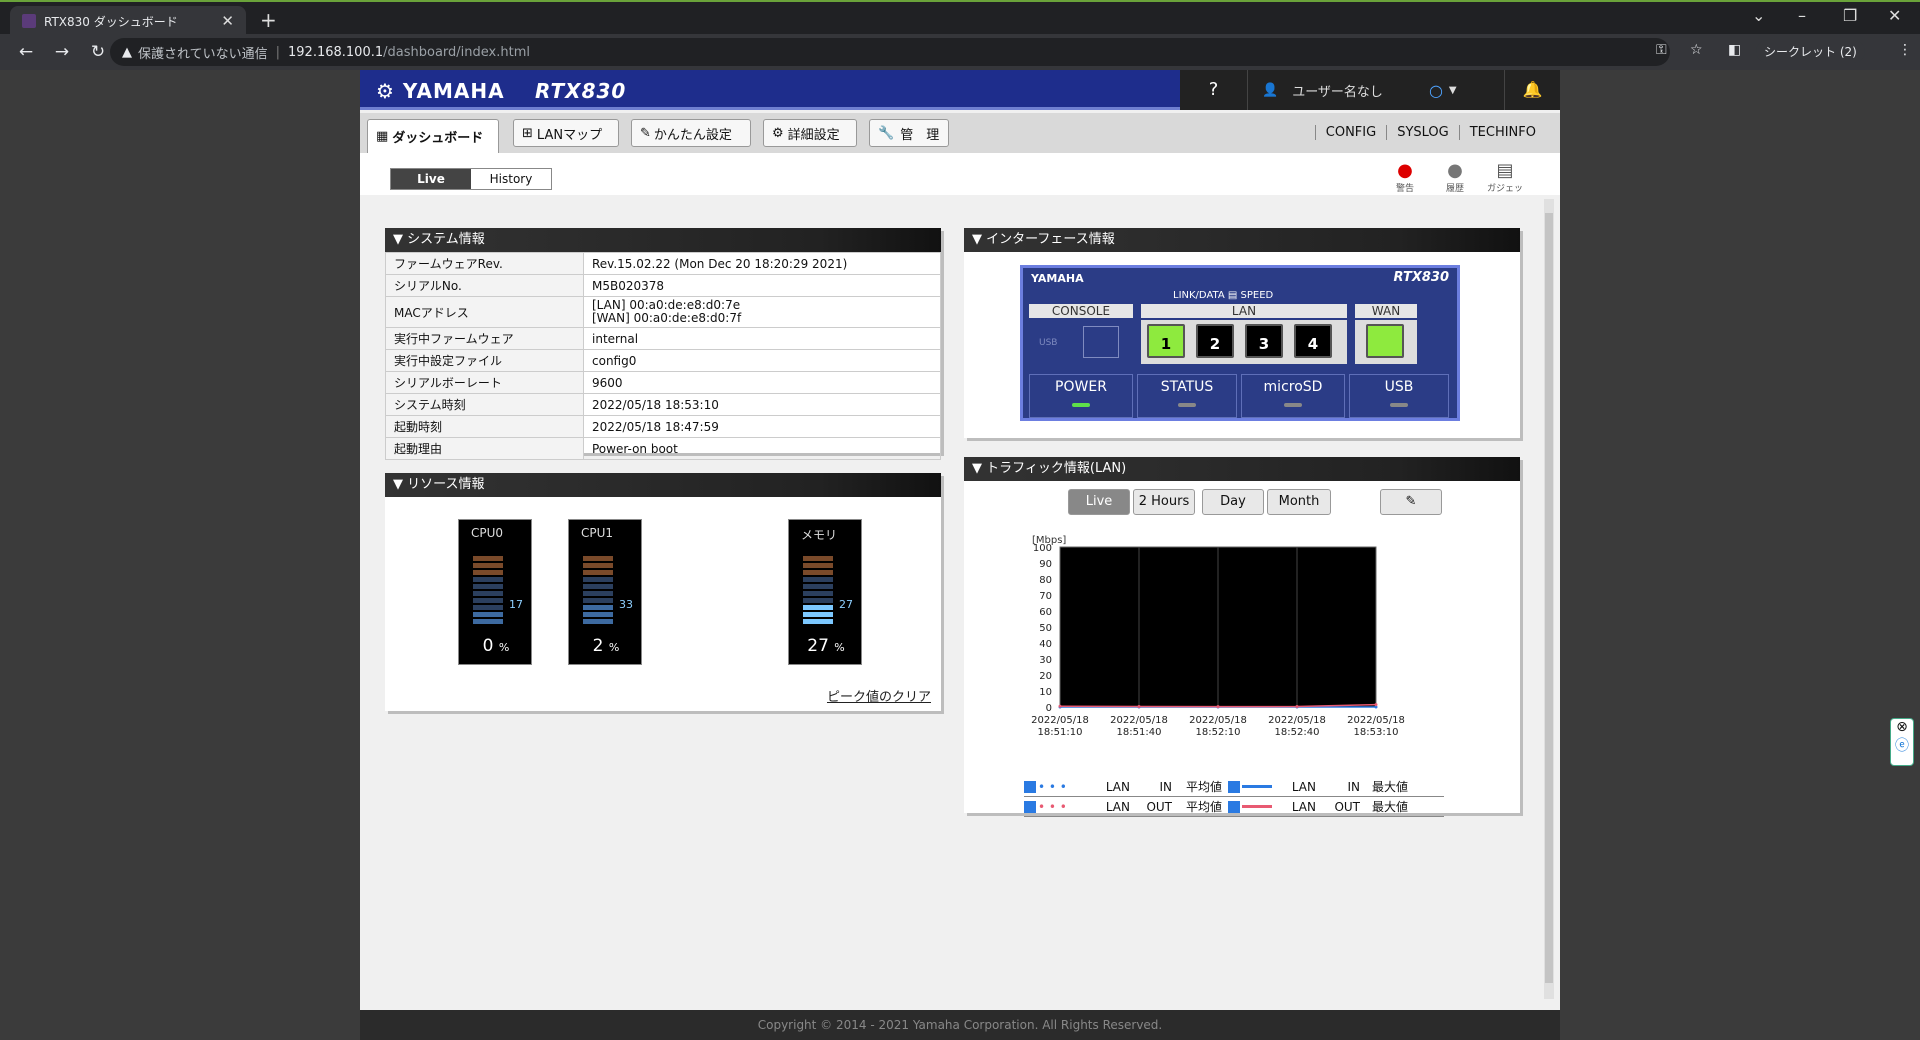 This screenshot has height=1040, width=1920. I want to click on tab-search-icon: ⌄, so click(1758, 15).